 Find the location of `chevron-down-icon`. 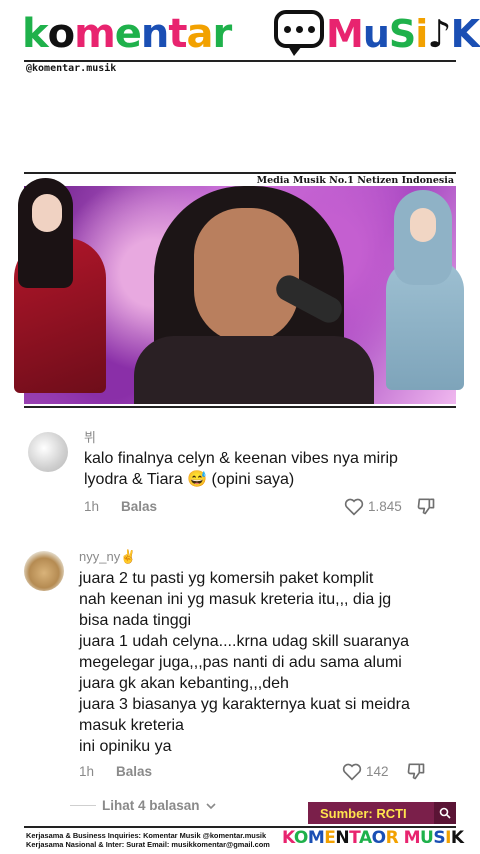

chevron-down-icon is located at coordinates (210, 805).